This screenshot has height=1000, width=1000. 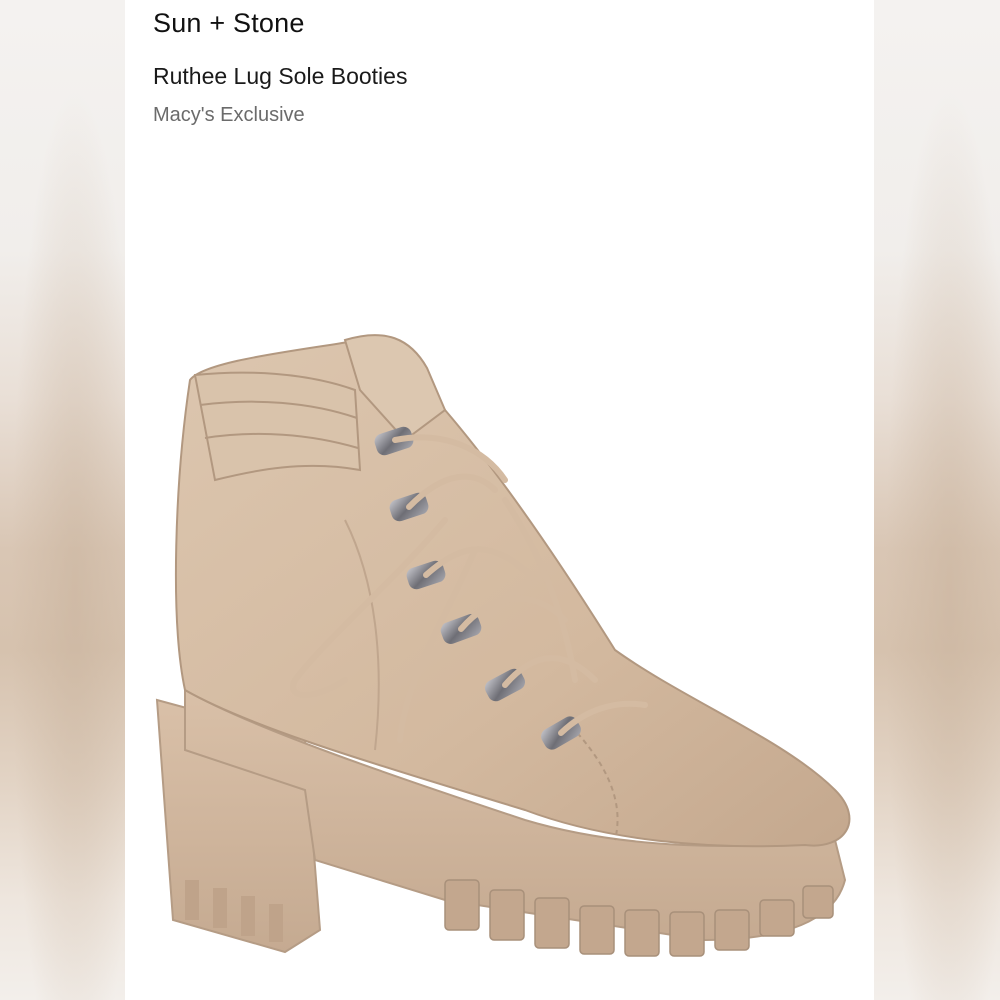 What do you see at coordinates (937, 500) in the screenshot?
I see `blurred-backdrop-right` at bounding box center [937, 500].